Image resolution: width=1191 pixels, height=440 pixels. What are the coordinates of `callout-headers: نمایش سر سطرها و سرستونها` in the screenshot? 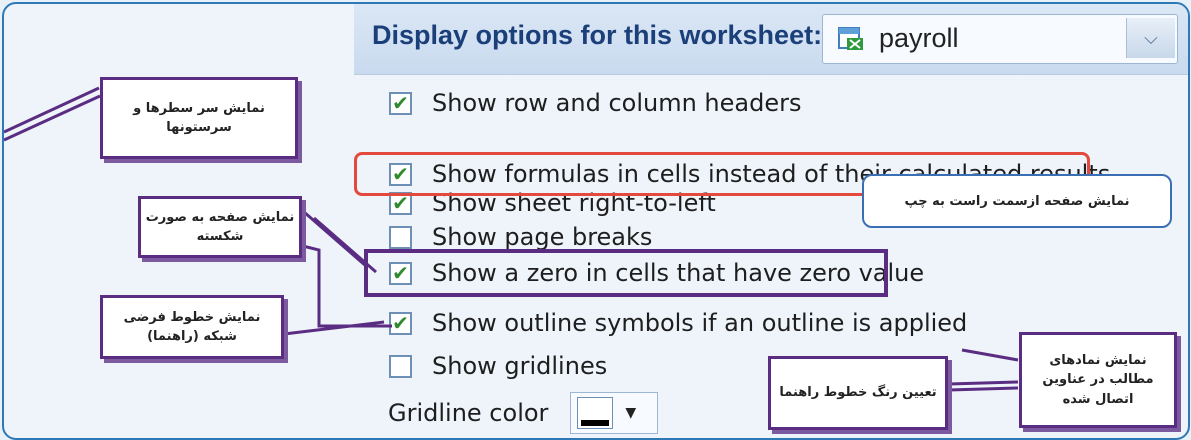 It's located at (199, 118).